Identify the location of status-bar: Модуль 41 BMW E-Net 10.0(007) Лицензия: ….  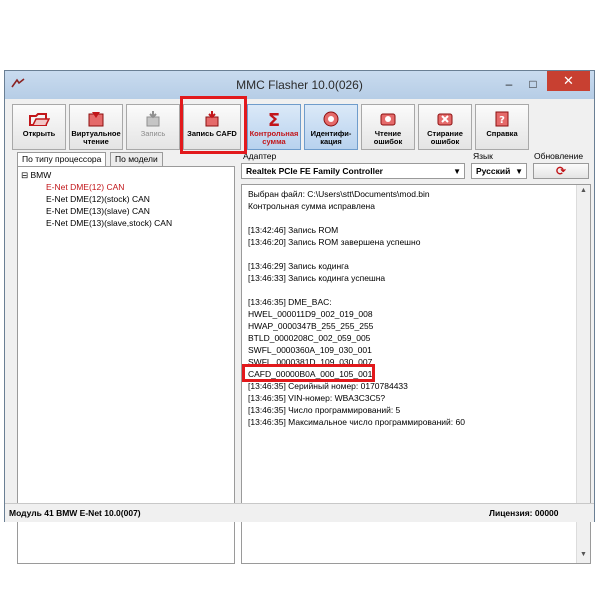
(299, 512).